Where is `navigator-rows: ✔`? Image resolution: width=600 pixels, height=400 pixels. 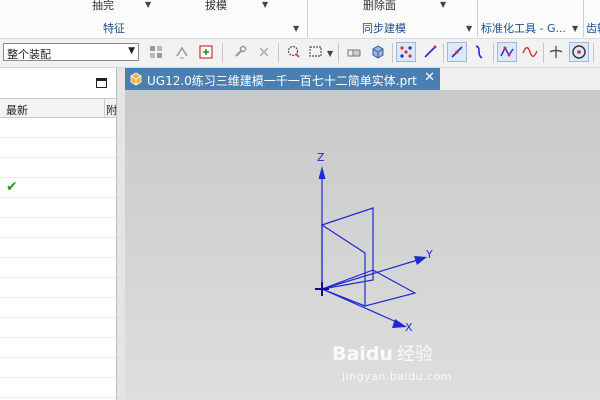 navigator-rows: ✔ is located at coordinates (58, 258).